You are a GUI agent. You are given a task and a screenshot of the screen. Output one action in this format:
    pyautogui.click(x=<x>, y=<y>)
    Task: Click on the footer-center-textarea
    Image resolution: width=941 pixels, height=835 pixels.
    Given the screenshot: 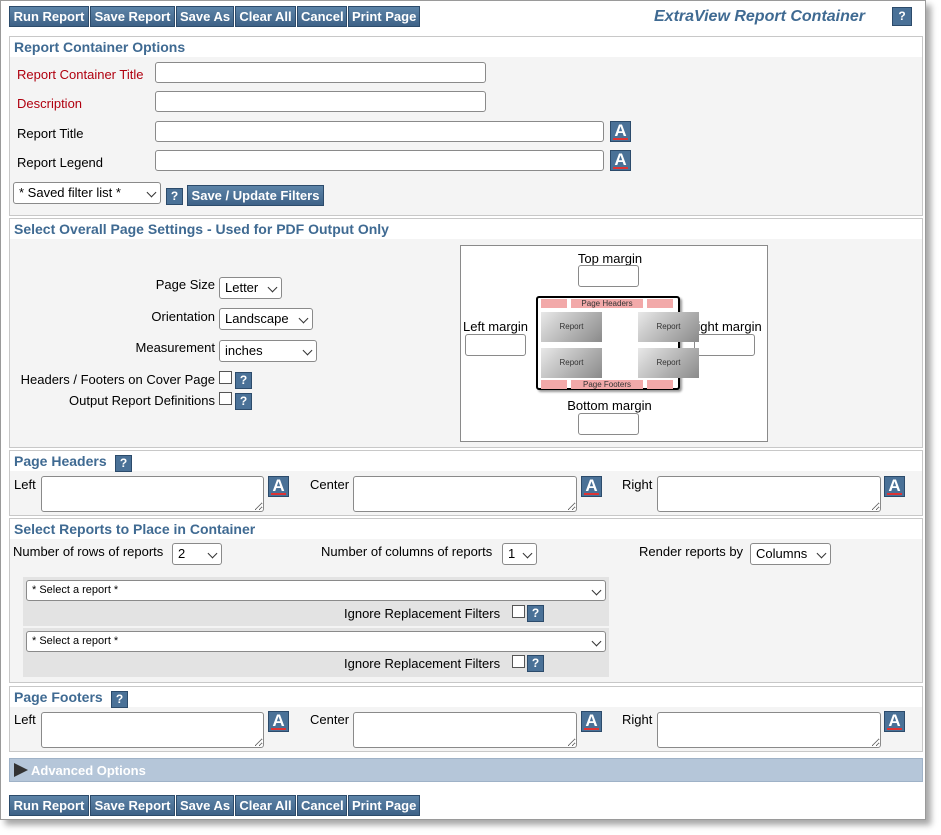 What is the action you would take?
    pyautogui.click(x=465, y=730)
    